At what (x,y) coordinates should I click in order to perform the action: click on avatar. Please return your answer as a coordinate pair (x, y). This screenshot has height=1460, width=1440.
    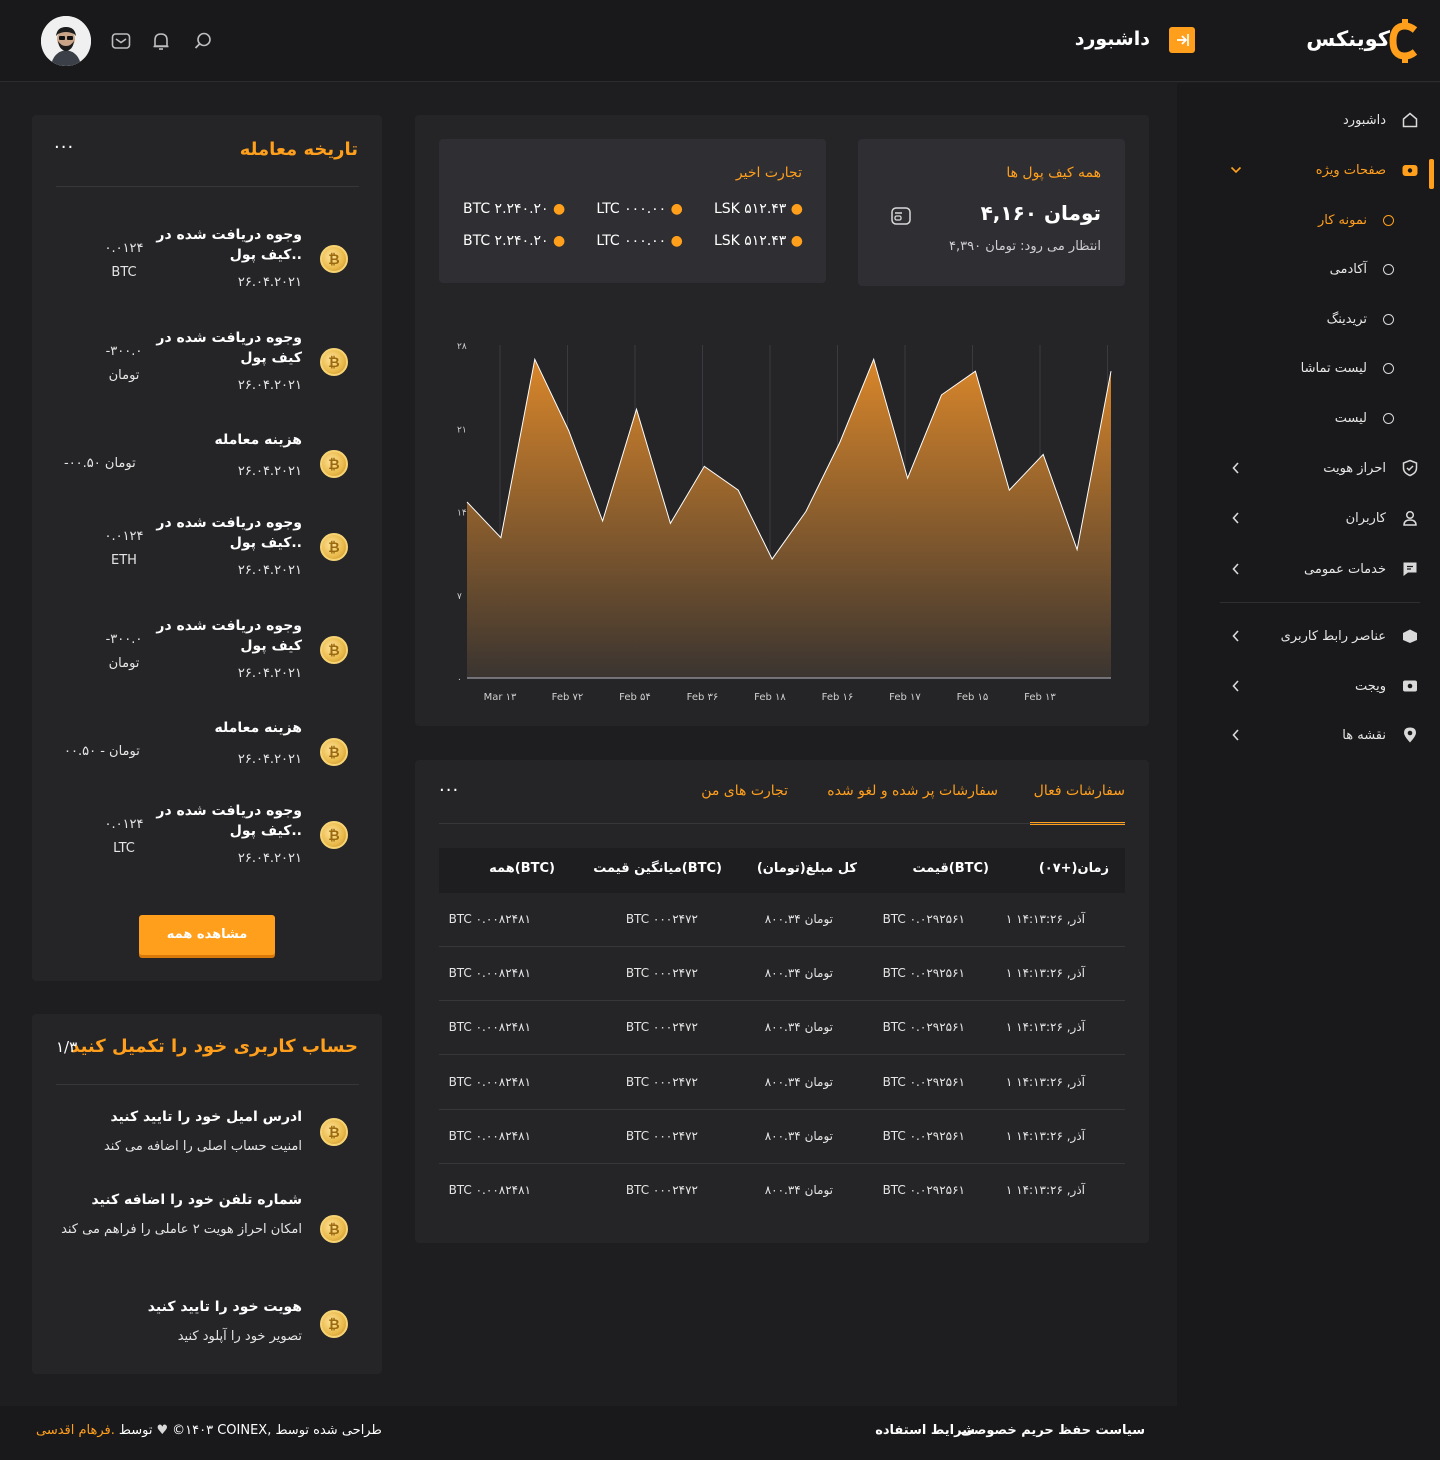
    Looking at the image, I should click on (66, 41).